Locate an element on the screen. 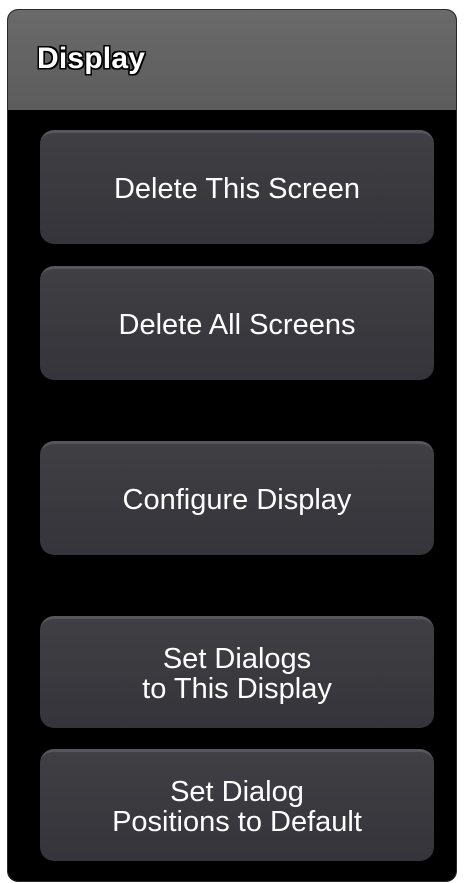 The width and height of the screenshot is (464, 883). panel-header: Display is located at coordinates (232, 60).